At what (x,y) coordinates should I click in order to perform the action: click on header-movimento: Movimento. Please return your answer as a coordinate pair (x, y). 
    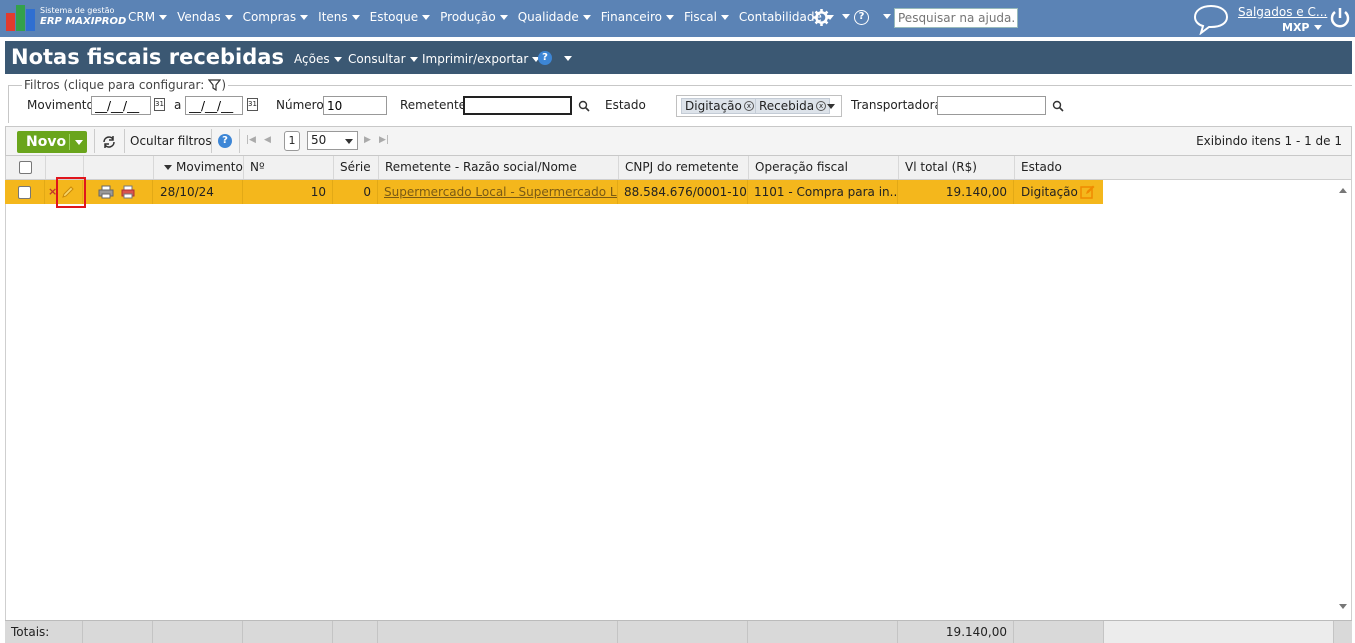
    Looking at the image, I should click on (199, 167).